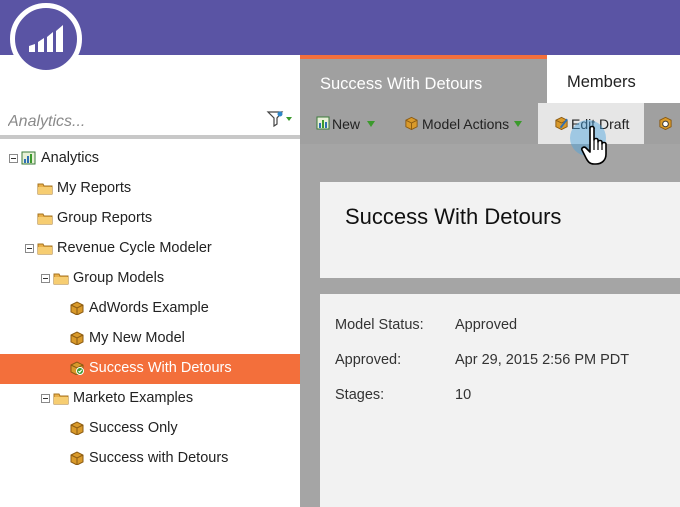 This screenshot has width=680, height=507. I want to click on approved-label: Approved:, so click(368, 360).